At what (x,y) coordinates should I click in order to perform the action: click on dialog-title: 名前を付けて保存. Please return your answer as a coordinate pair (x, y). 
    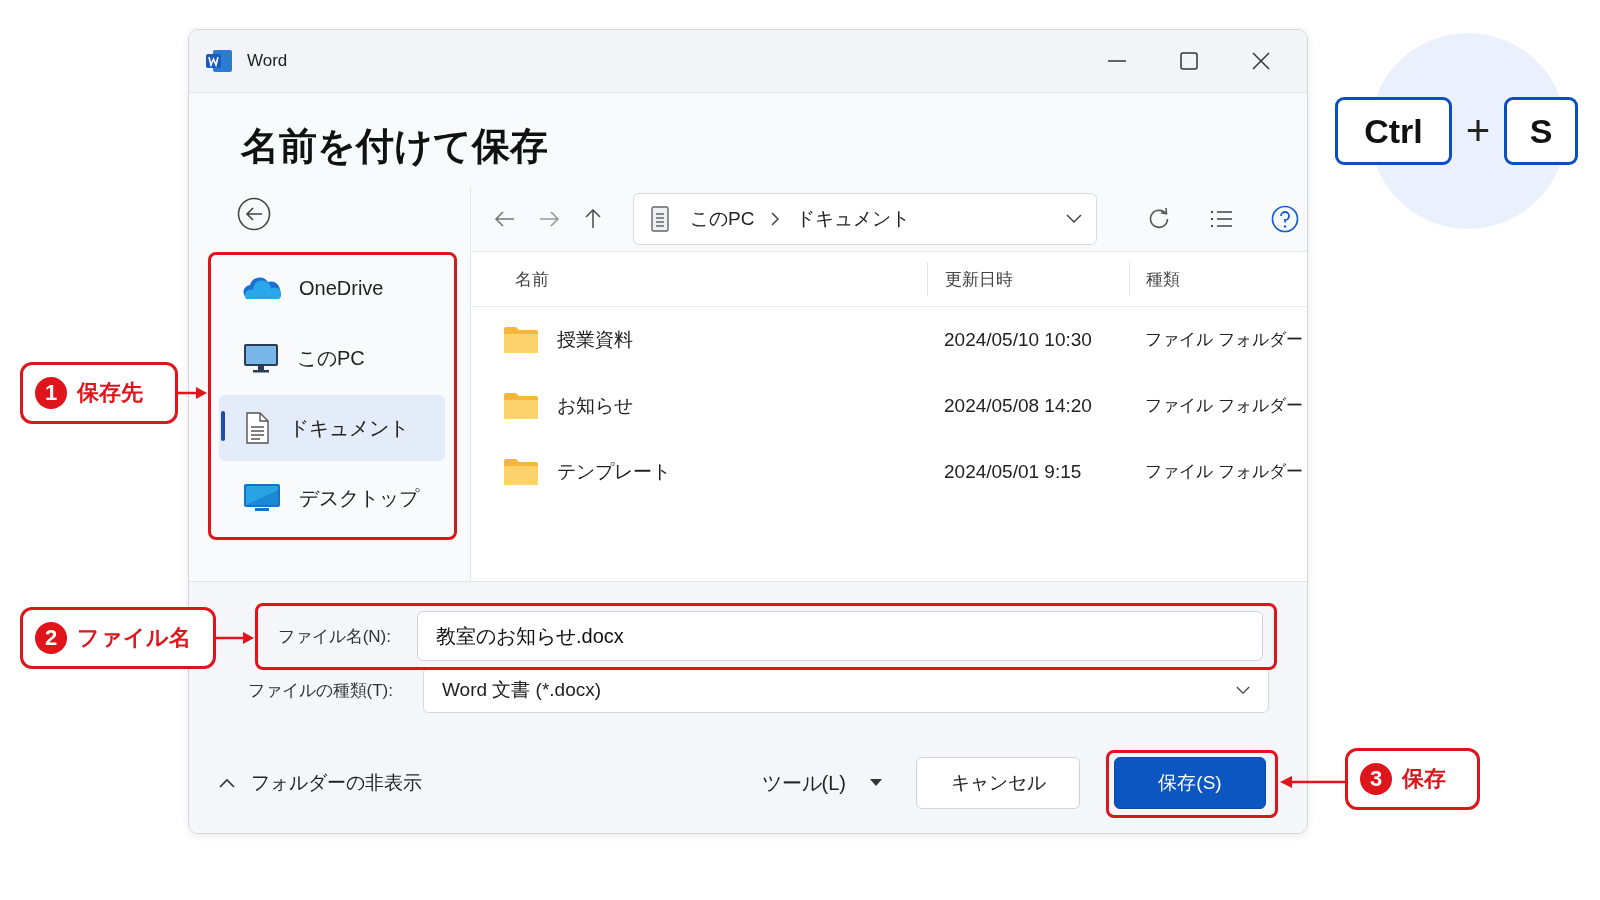
    Looking at the image, I should click on (394, 146).